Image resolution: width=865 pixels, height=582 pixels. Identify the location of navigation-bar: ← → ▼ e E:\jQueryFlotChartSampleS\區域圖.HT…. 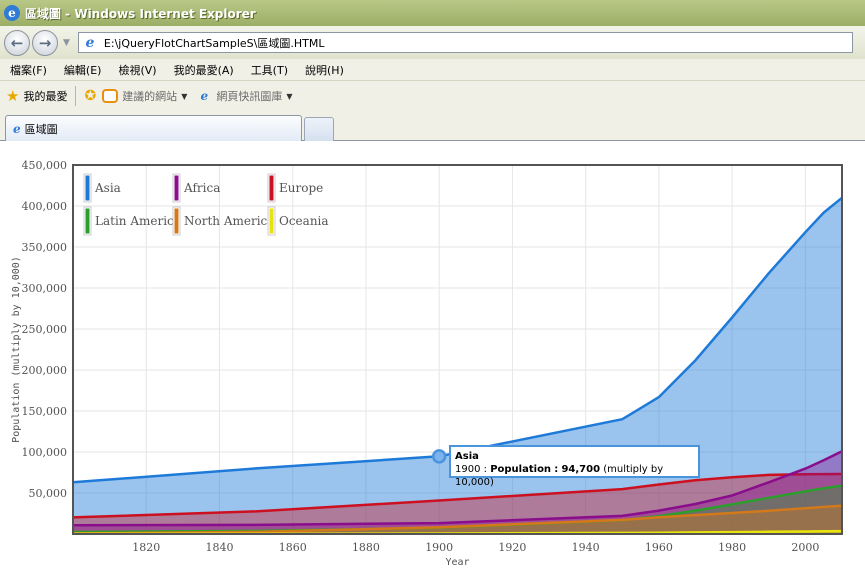
(432, 42).